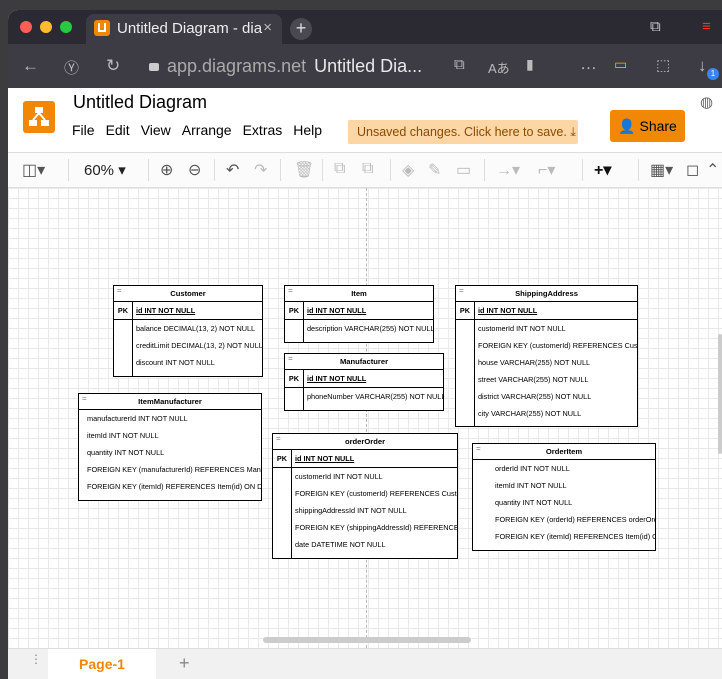 This screenshot has width=722, height=679. What do you see at coordinates (702, 66) in the screenshot?
I see `downloads-icon: ↓` at bounding box center [702, 66].